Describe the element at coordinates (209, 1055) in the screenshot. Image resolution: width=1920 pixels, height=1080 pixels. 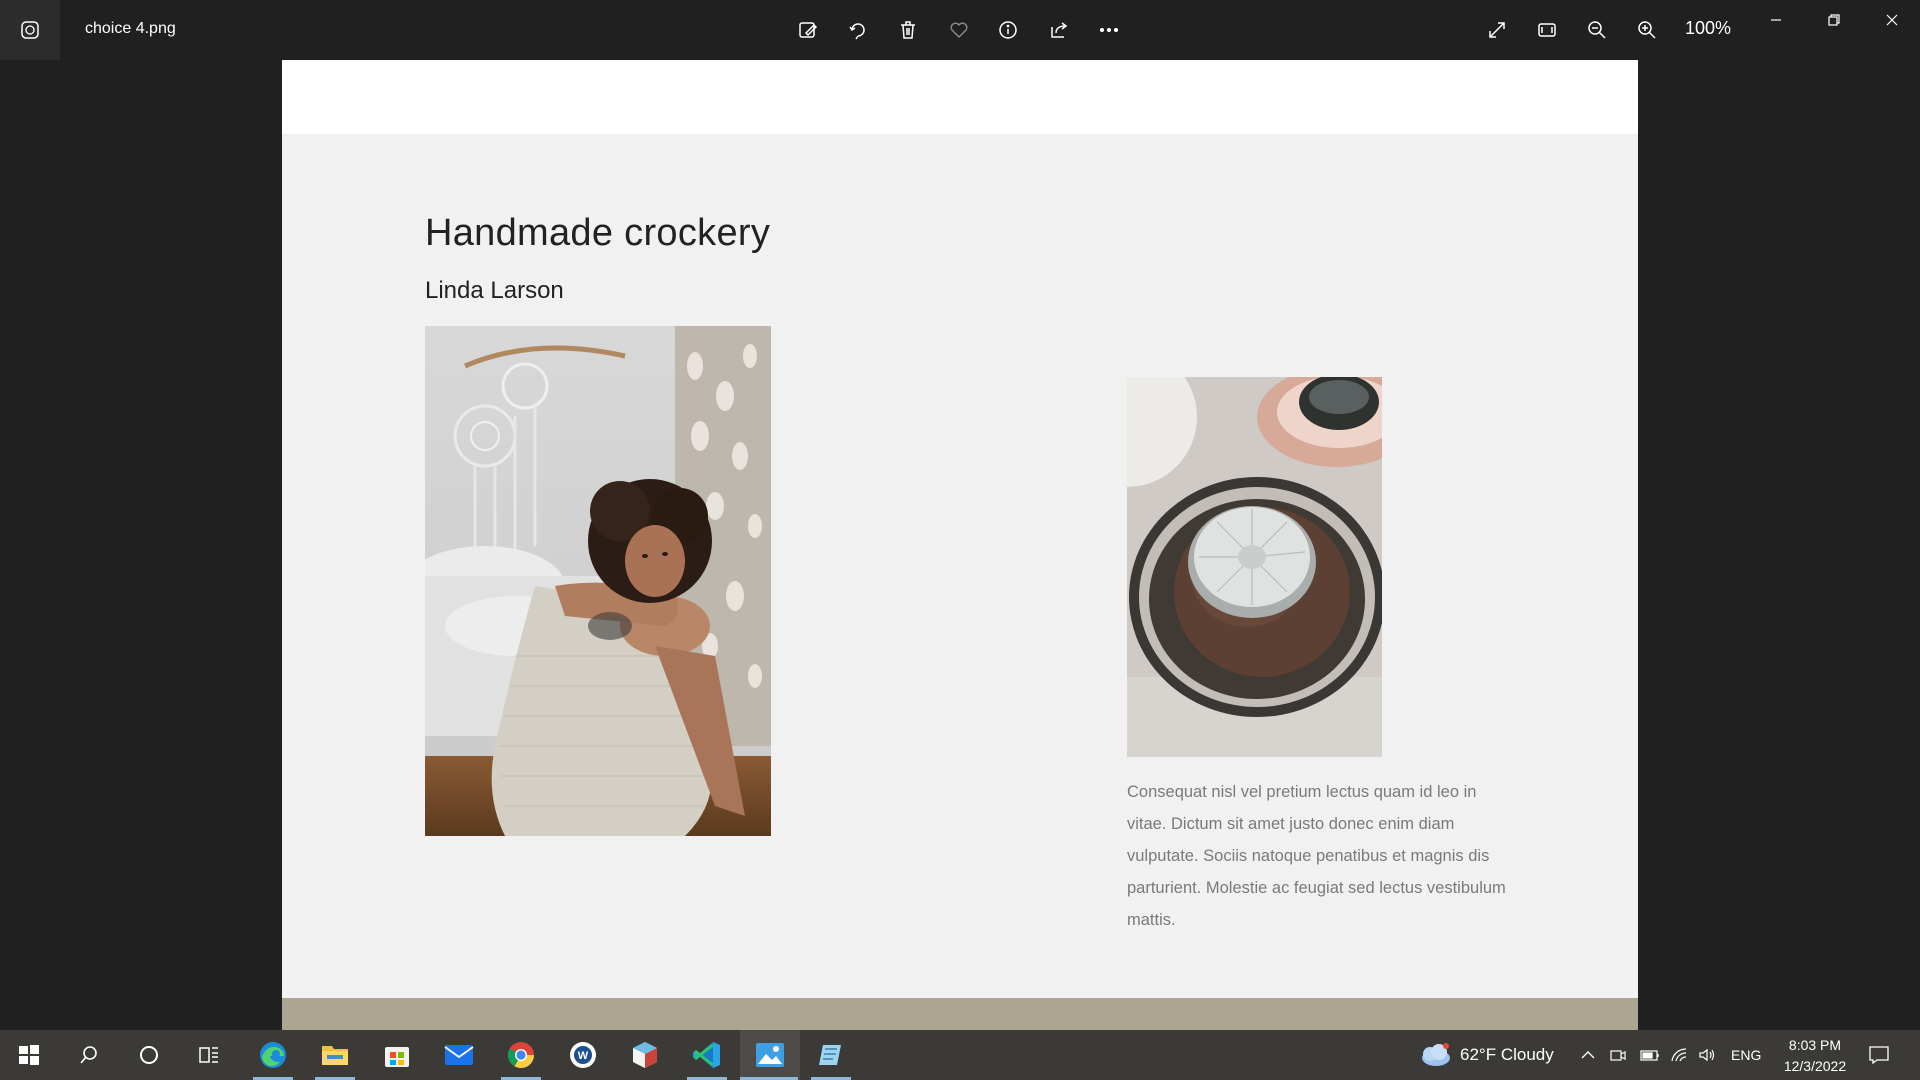
I see `task-view-icon` at that location.